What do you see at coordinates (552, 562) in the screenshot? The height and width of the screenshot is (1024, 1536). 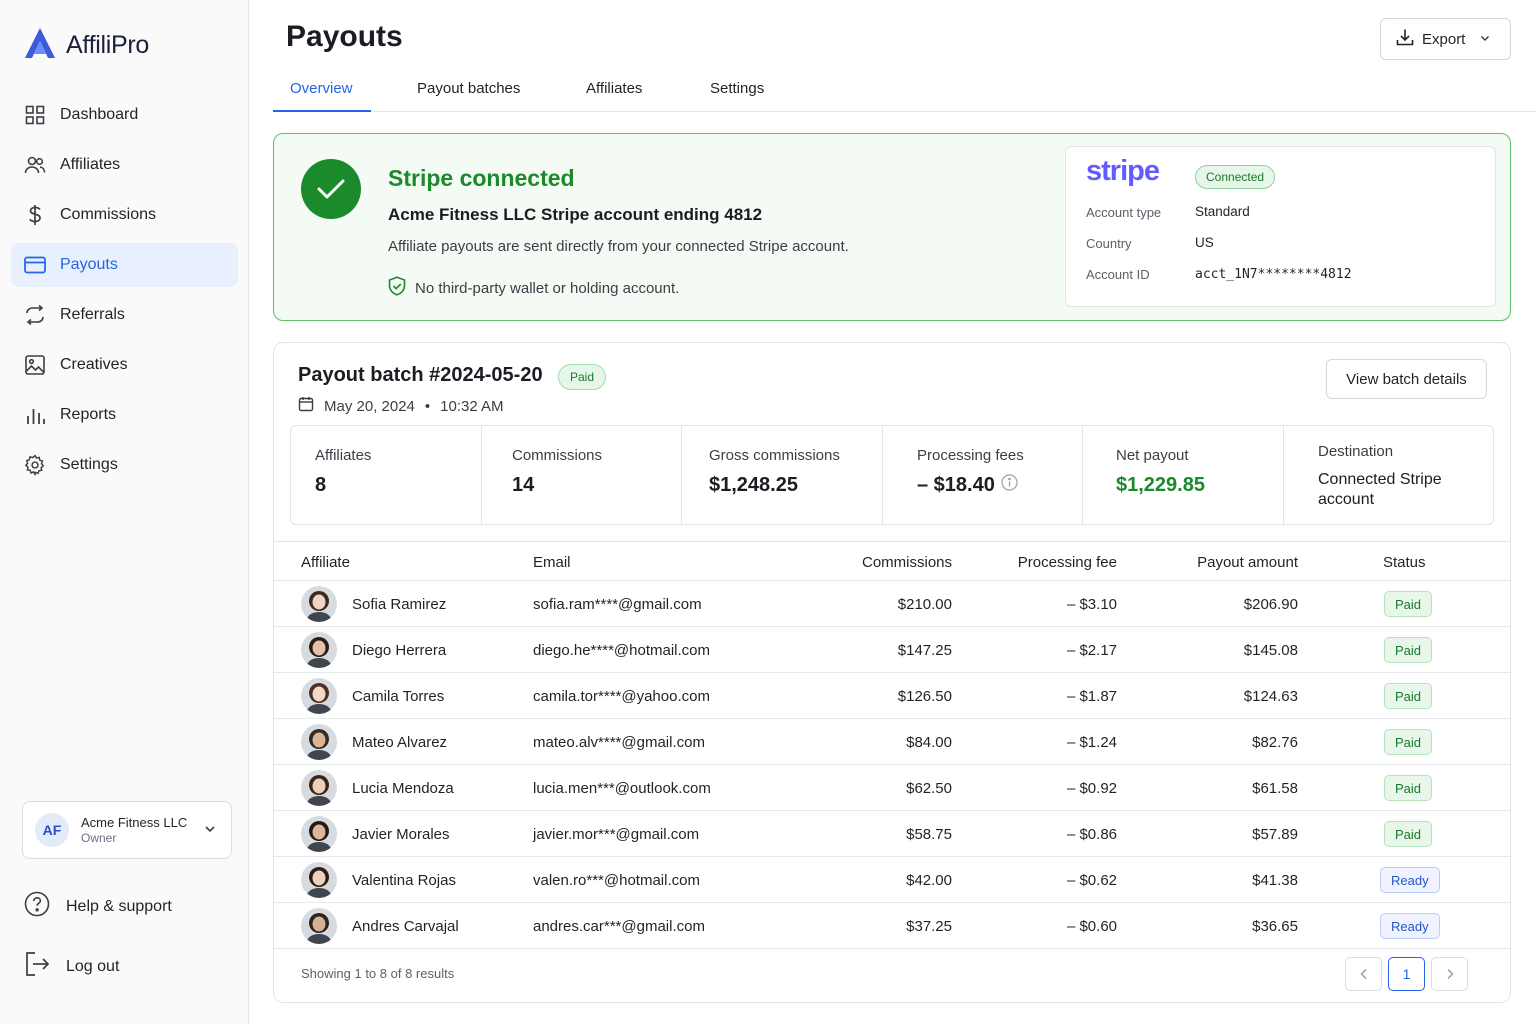 I see `column-header-email: Email` at bounding box center [552, 562].